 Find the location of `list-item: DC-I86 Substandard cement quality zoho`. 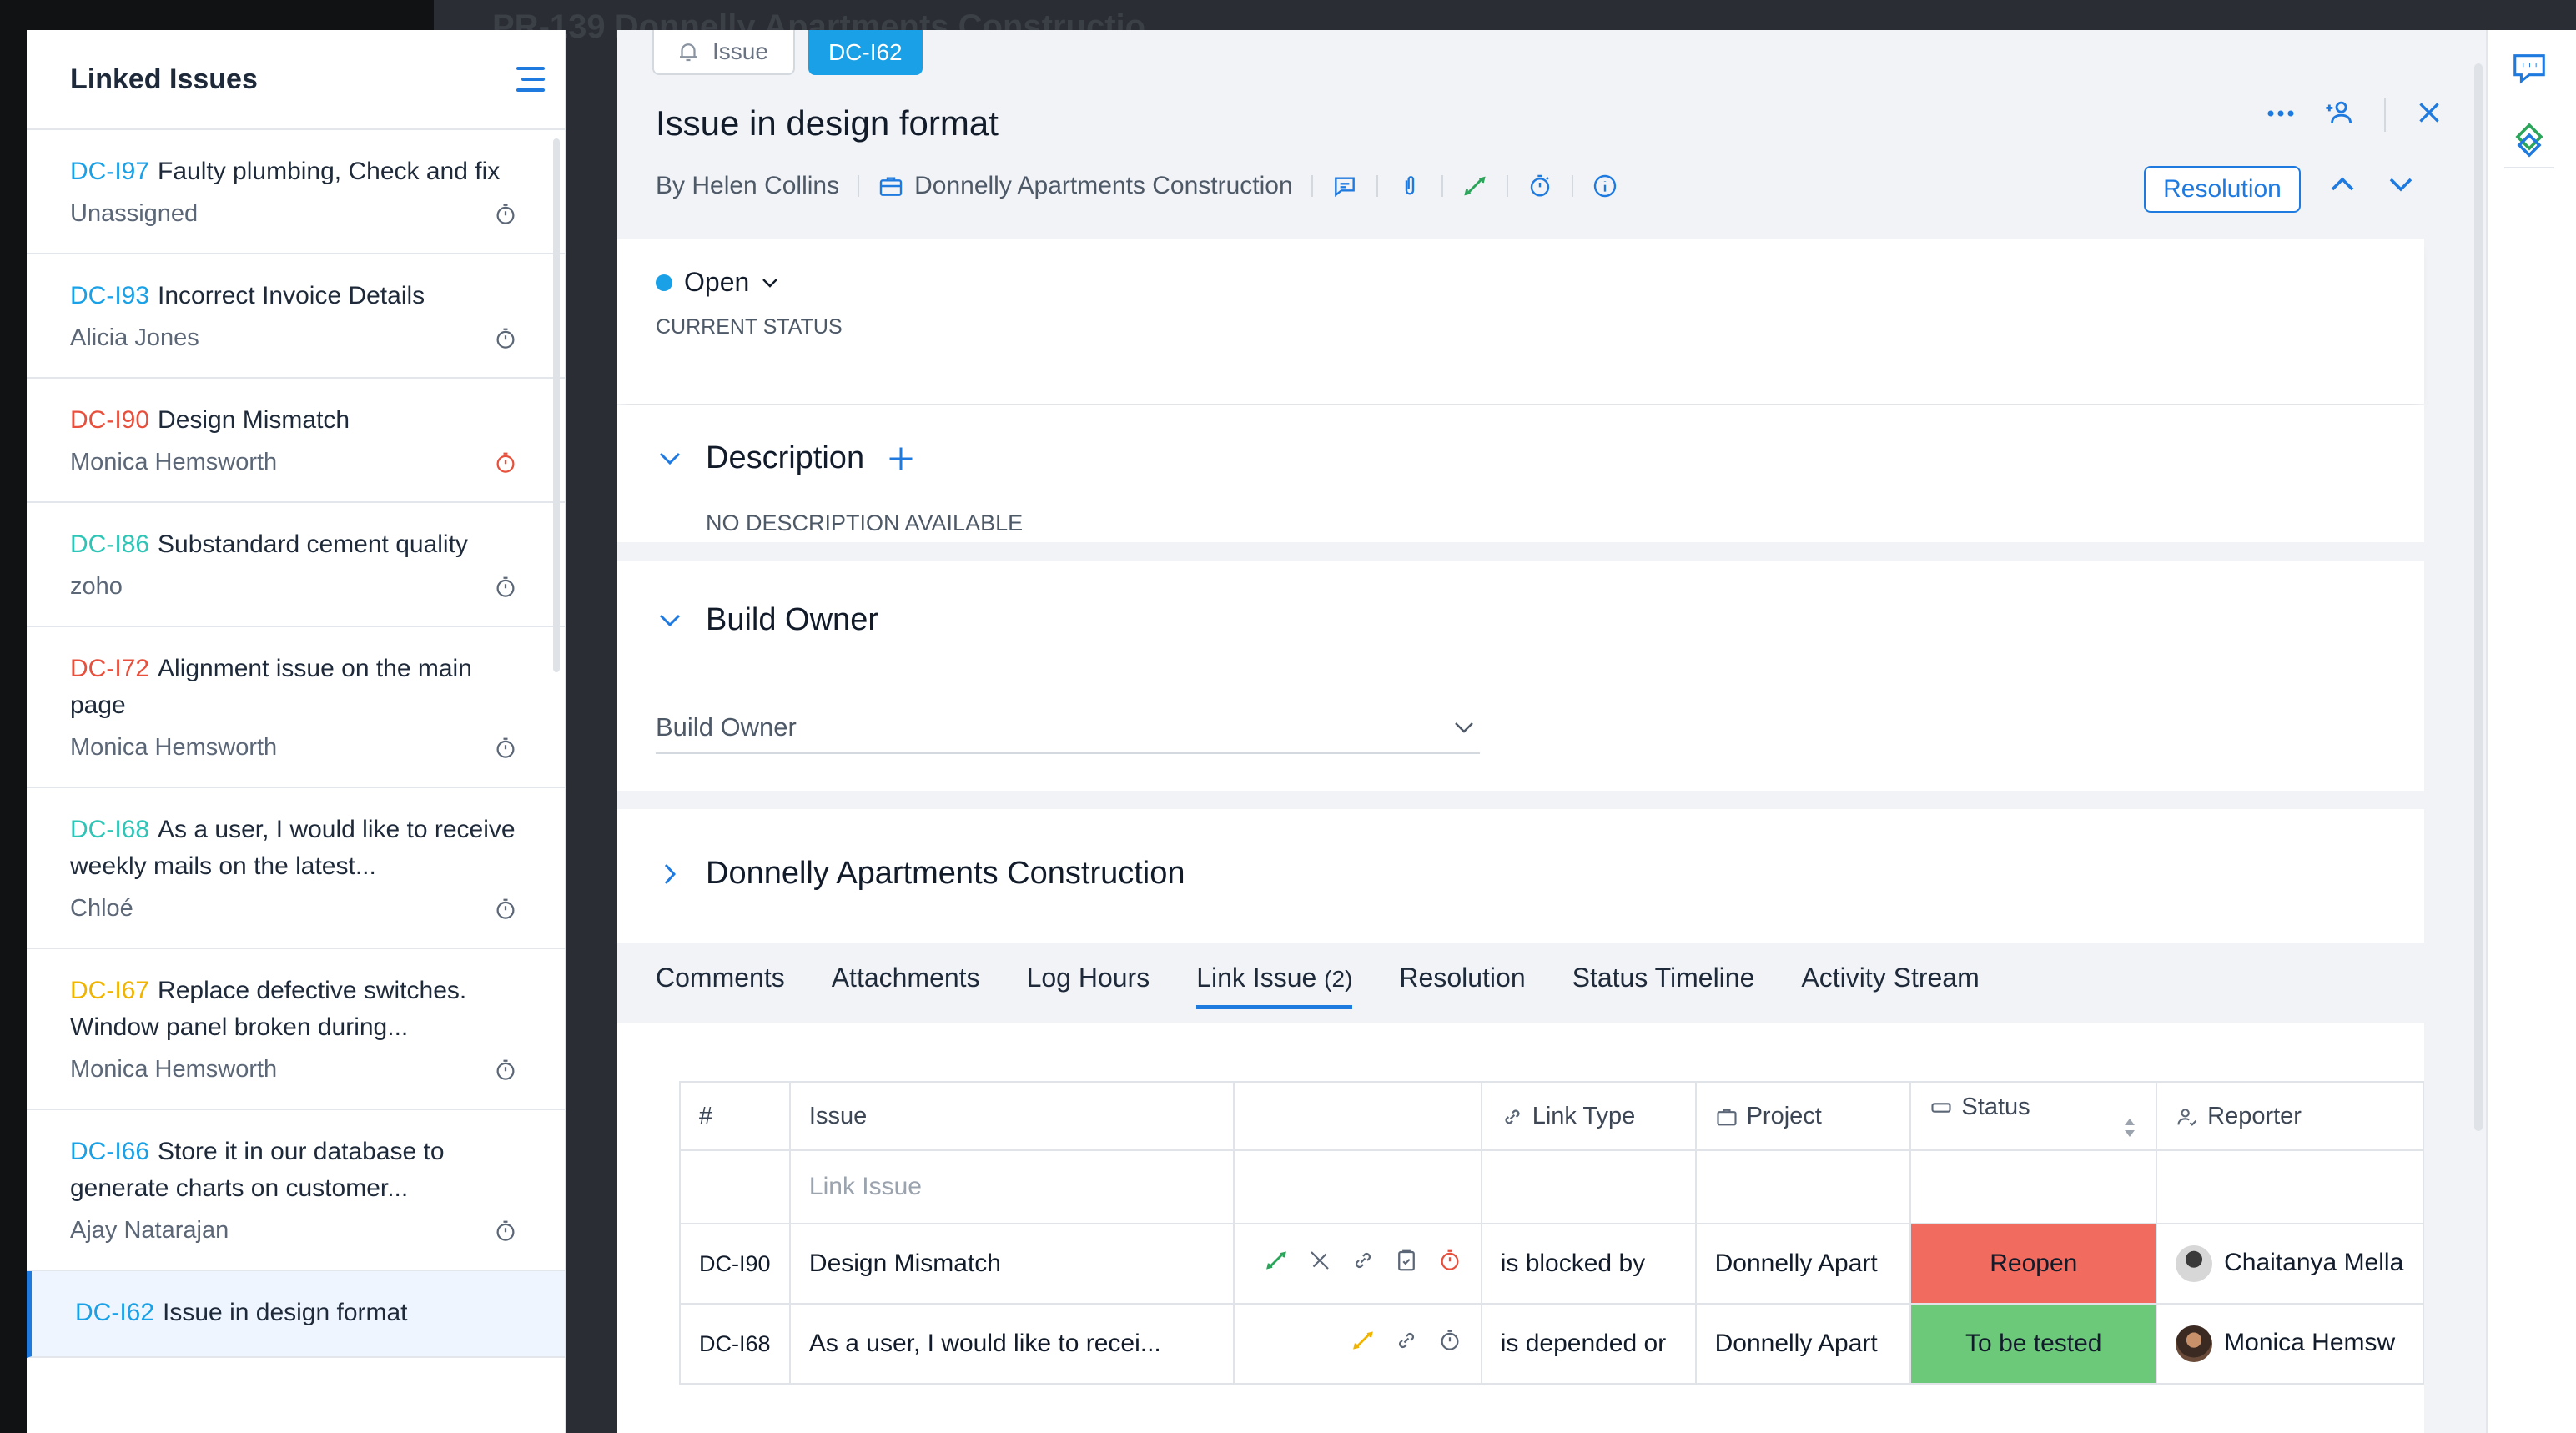

list-item: DC-I86 Substandard cement quality zoho is located at coordinates (296, 565).